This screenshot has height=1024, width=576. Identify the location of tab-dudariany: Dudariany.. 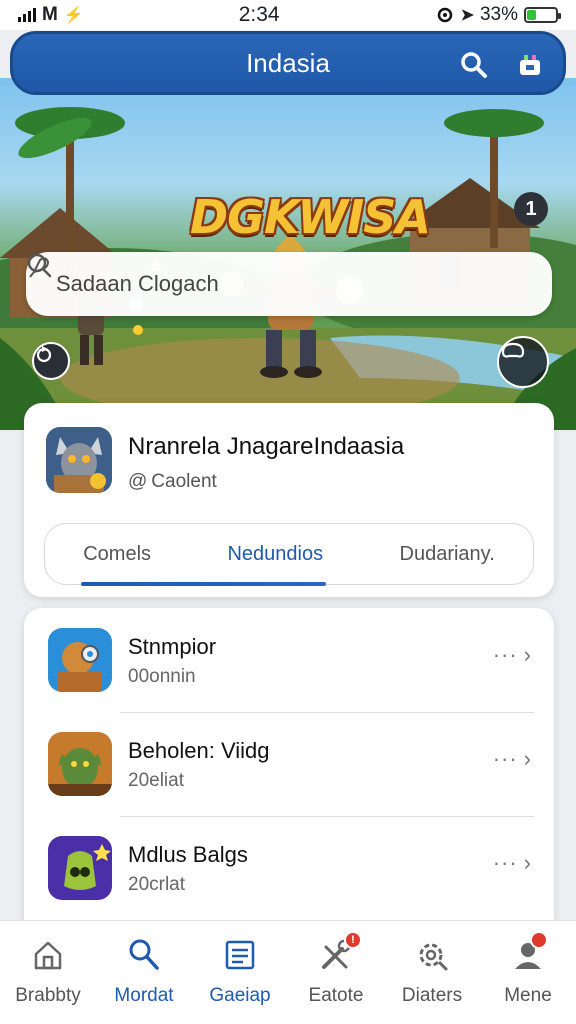
(447, 554).